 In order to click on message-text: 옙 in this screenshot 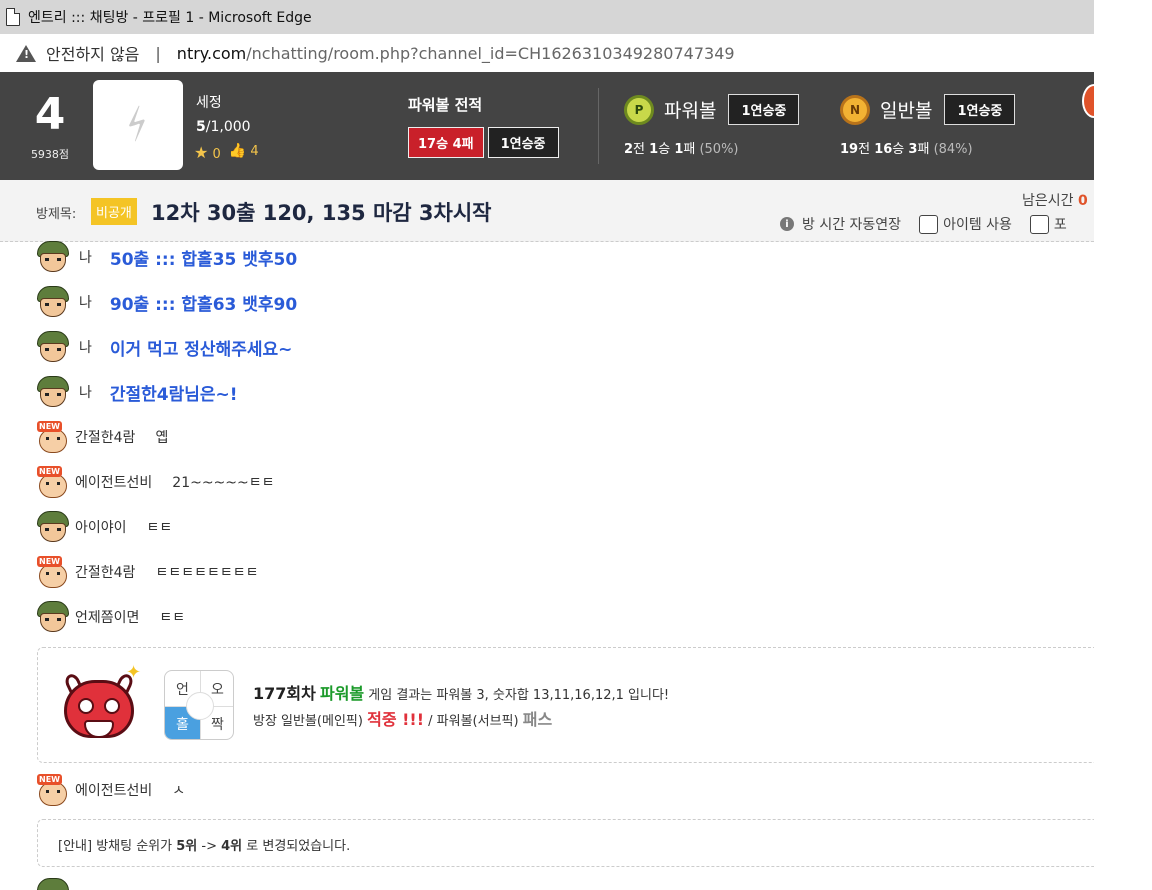, I will do `click(162, 438)`.